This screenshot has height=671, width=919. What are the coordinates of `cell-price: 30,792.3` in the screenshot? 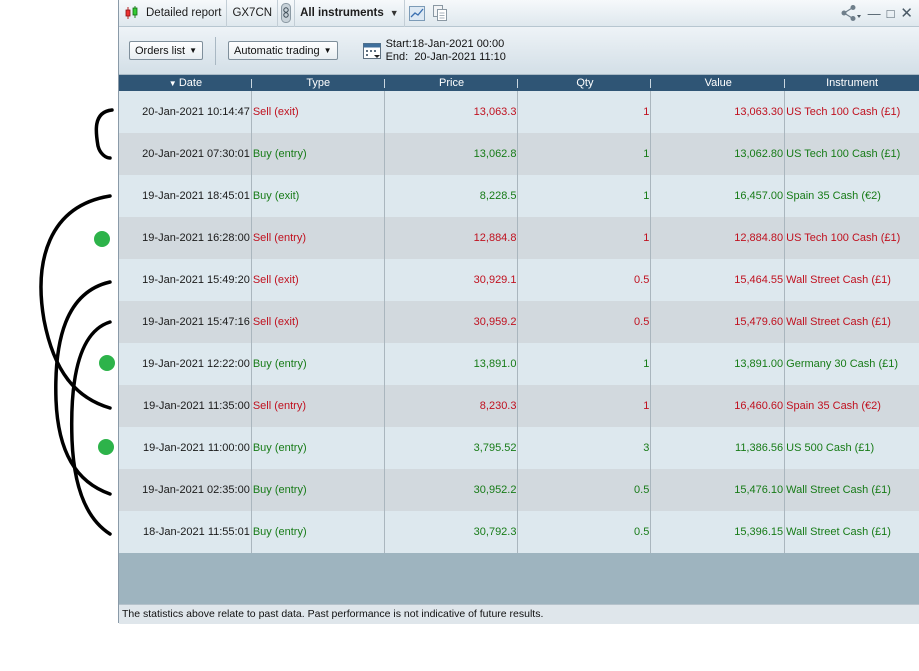 It's located at (452, 532).